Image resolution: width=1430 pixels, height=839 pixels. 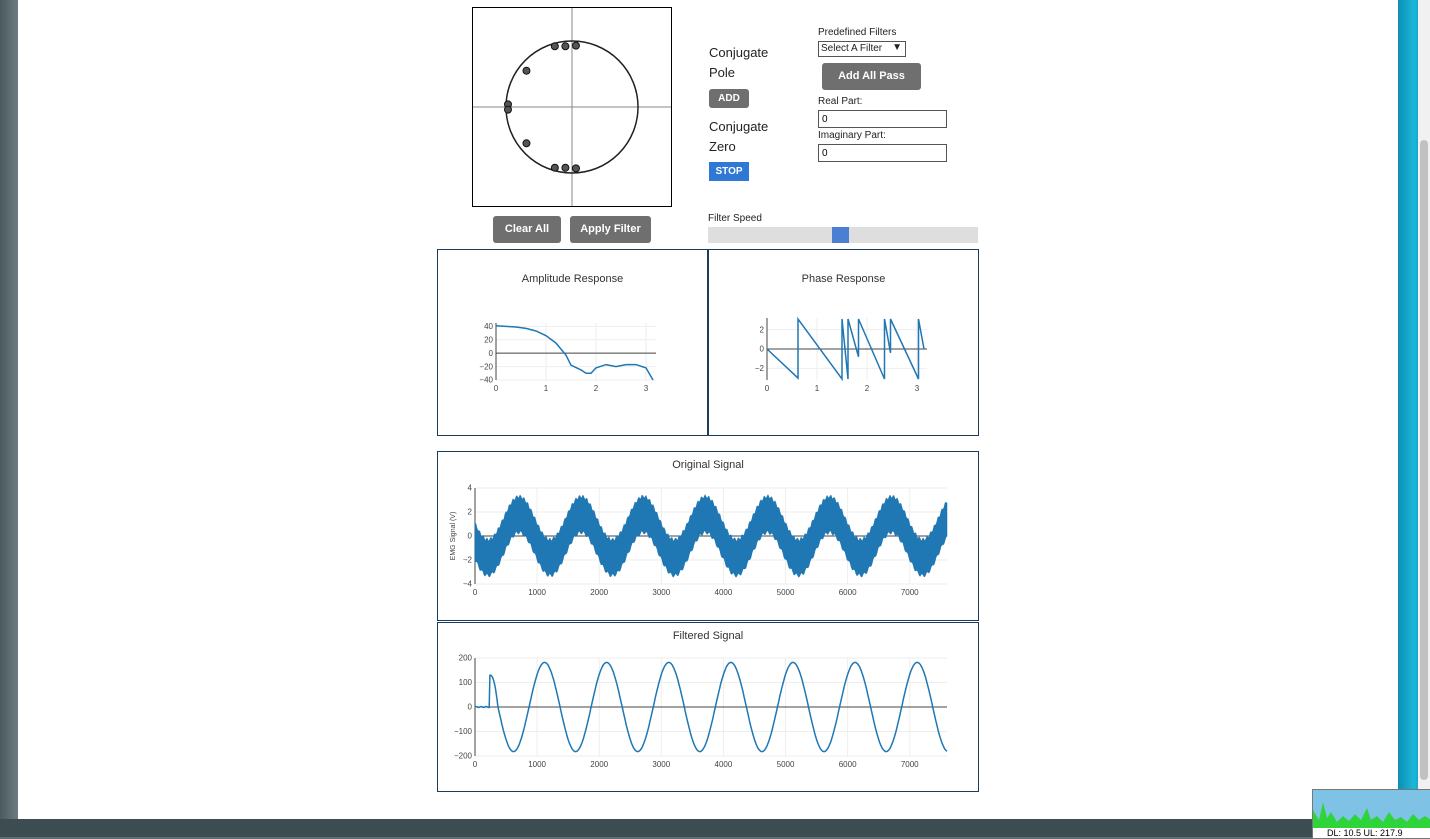 I want to click on chevron-down-icon: ▼, so click(x=897, y=47).